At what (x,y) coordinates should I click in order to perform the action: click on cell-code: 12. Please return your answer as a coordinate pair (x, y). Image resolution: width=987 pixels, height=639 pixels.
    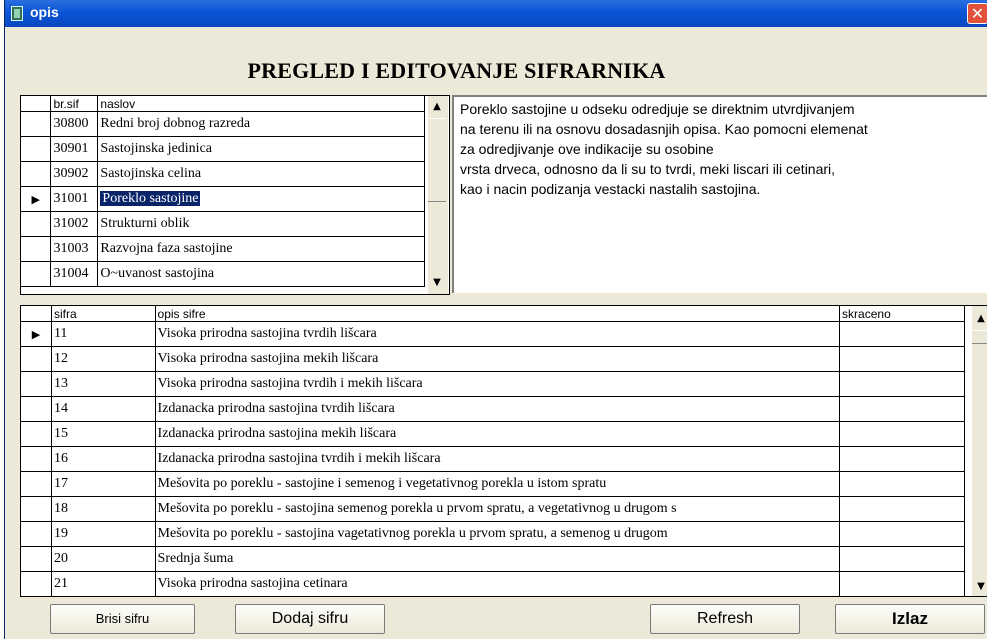
    Looking at the image, I should click on (103, 359).